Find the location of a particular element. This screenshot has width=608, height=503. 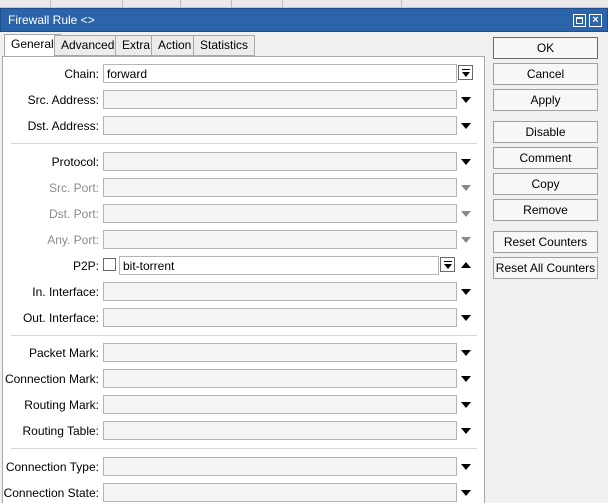

packet-mark-label: Packet Mark: is located at coordinates (63, 353).